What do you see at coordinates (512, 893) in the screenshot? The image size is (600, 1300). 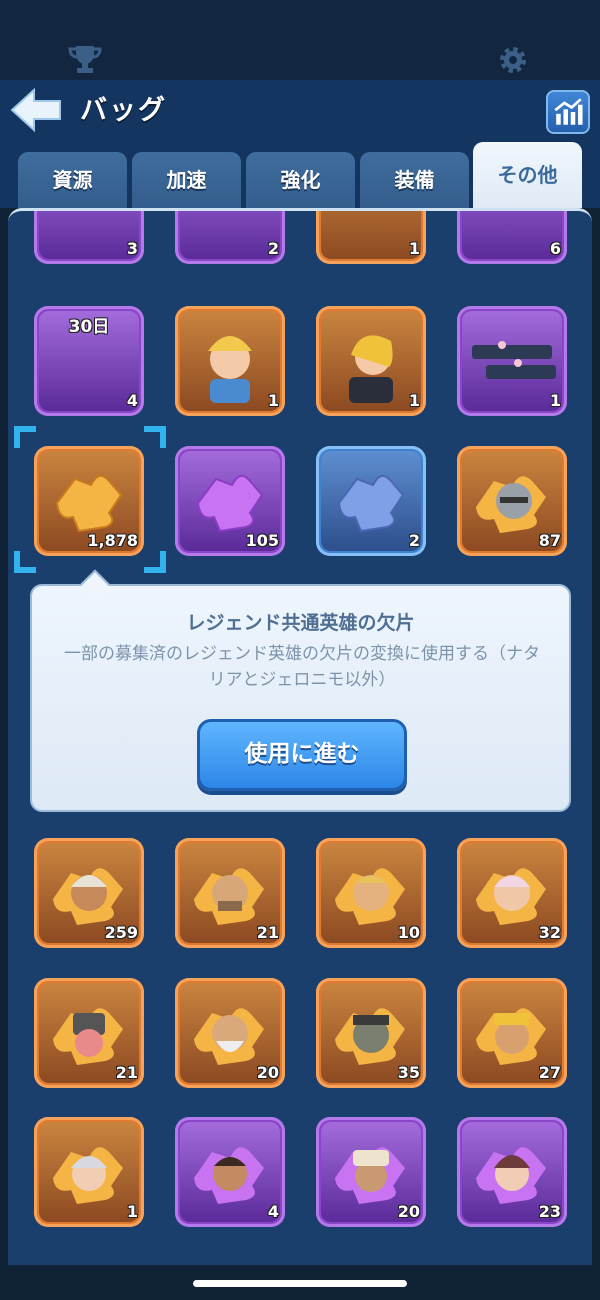 I see `item-hero-shard: 32` at bounding box center [512, 893].